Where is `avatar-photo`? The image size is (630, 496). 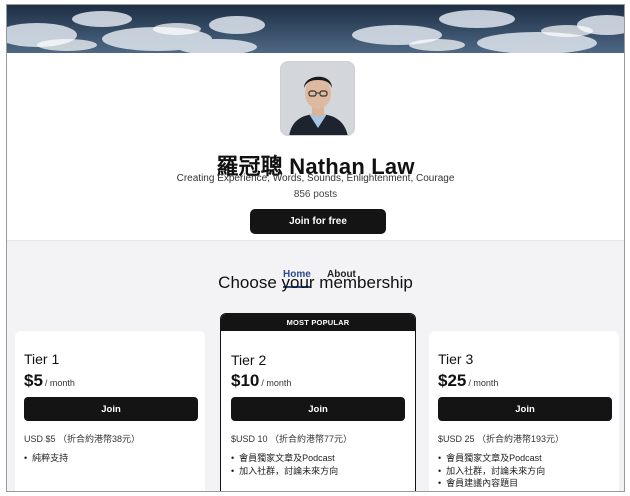 avatar-photo is located at coordinates (317, 98).